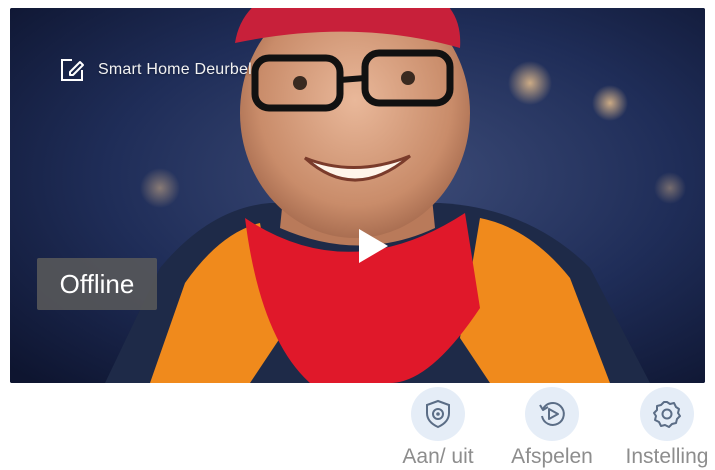  I want to click on play-icon, so click(373, 246).